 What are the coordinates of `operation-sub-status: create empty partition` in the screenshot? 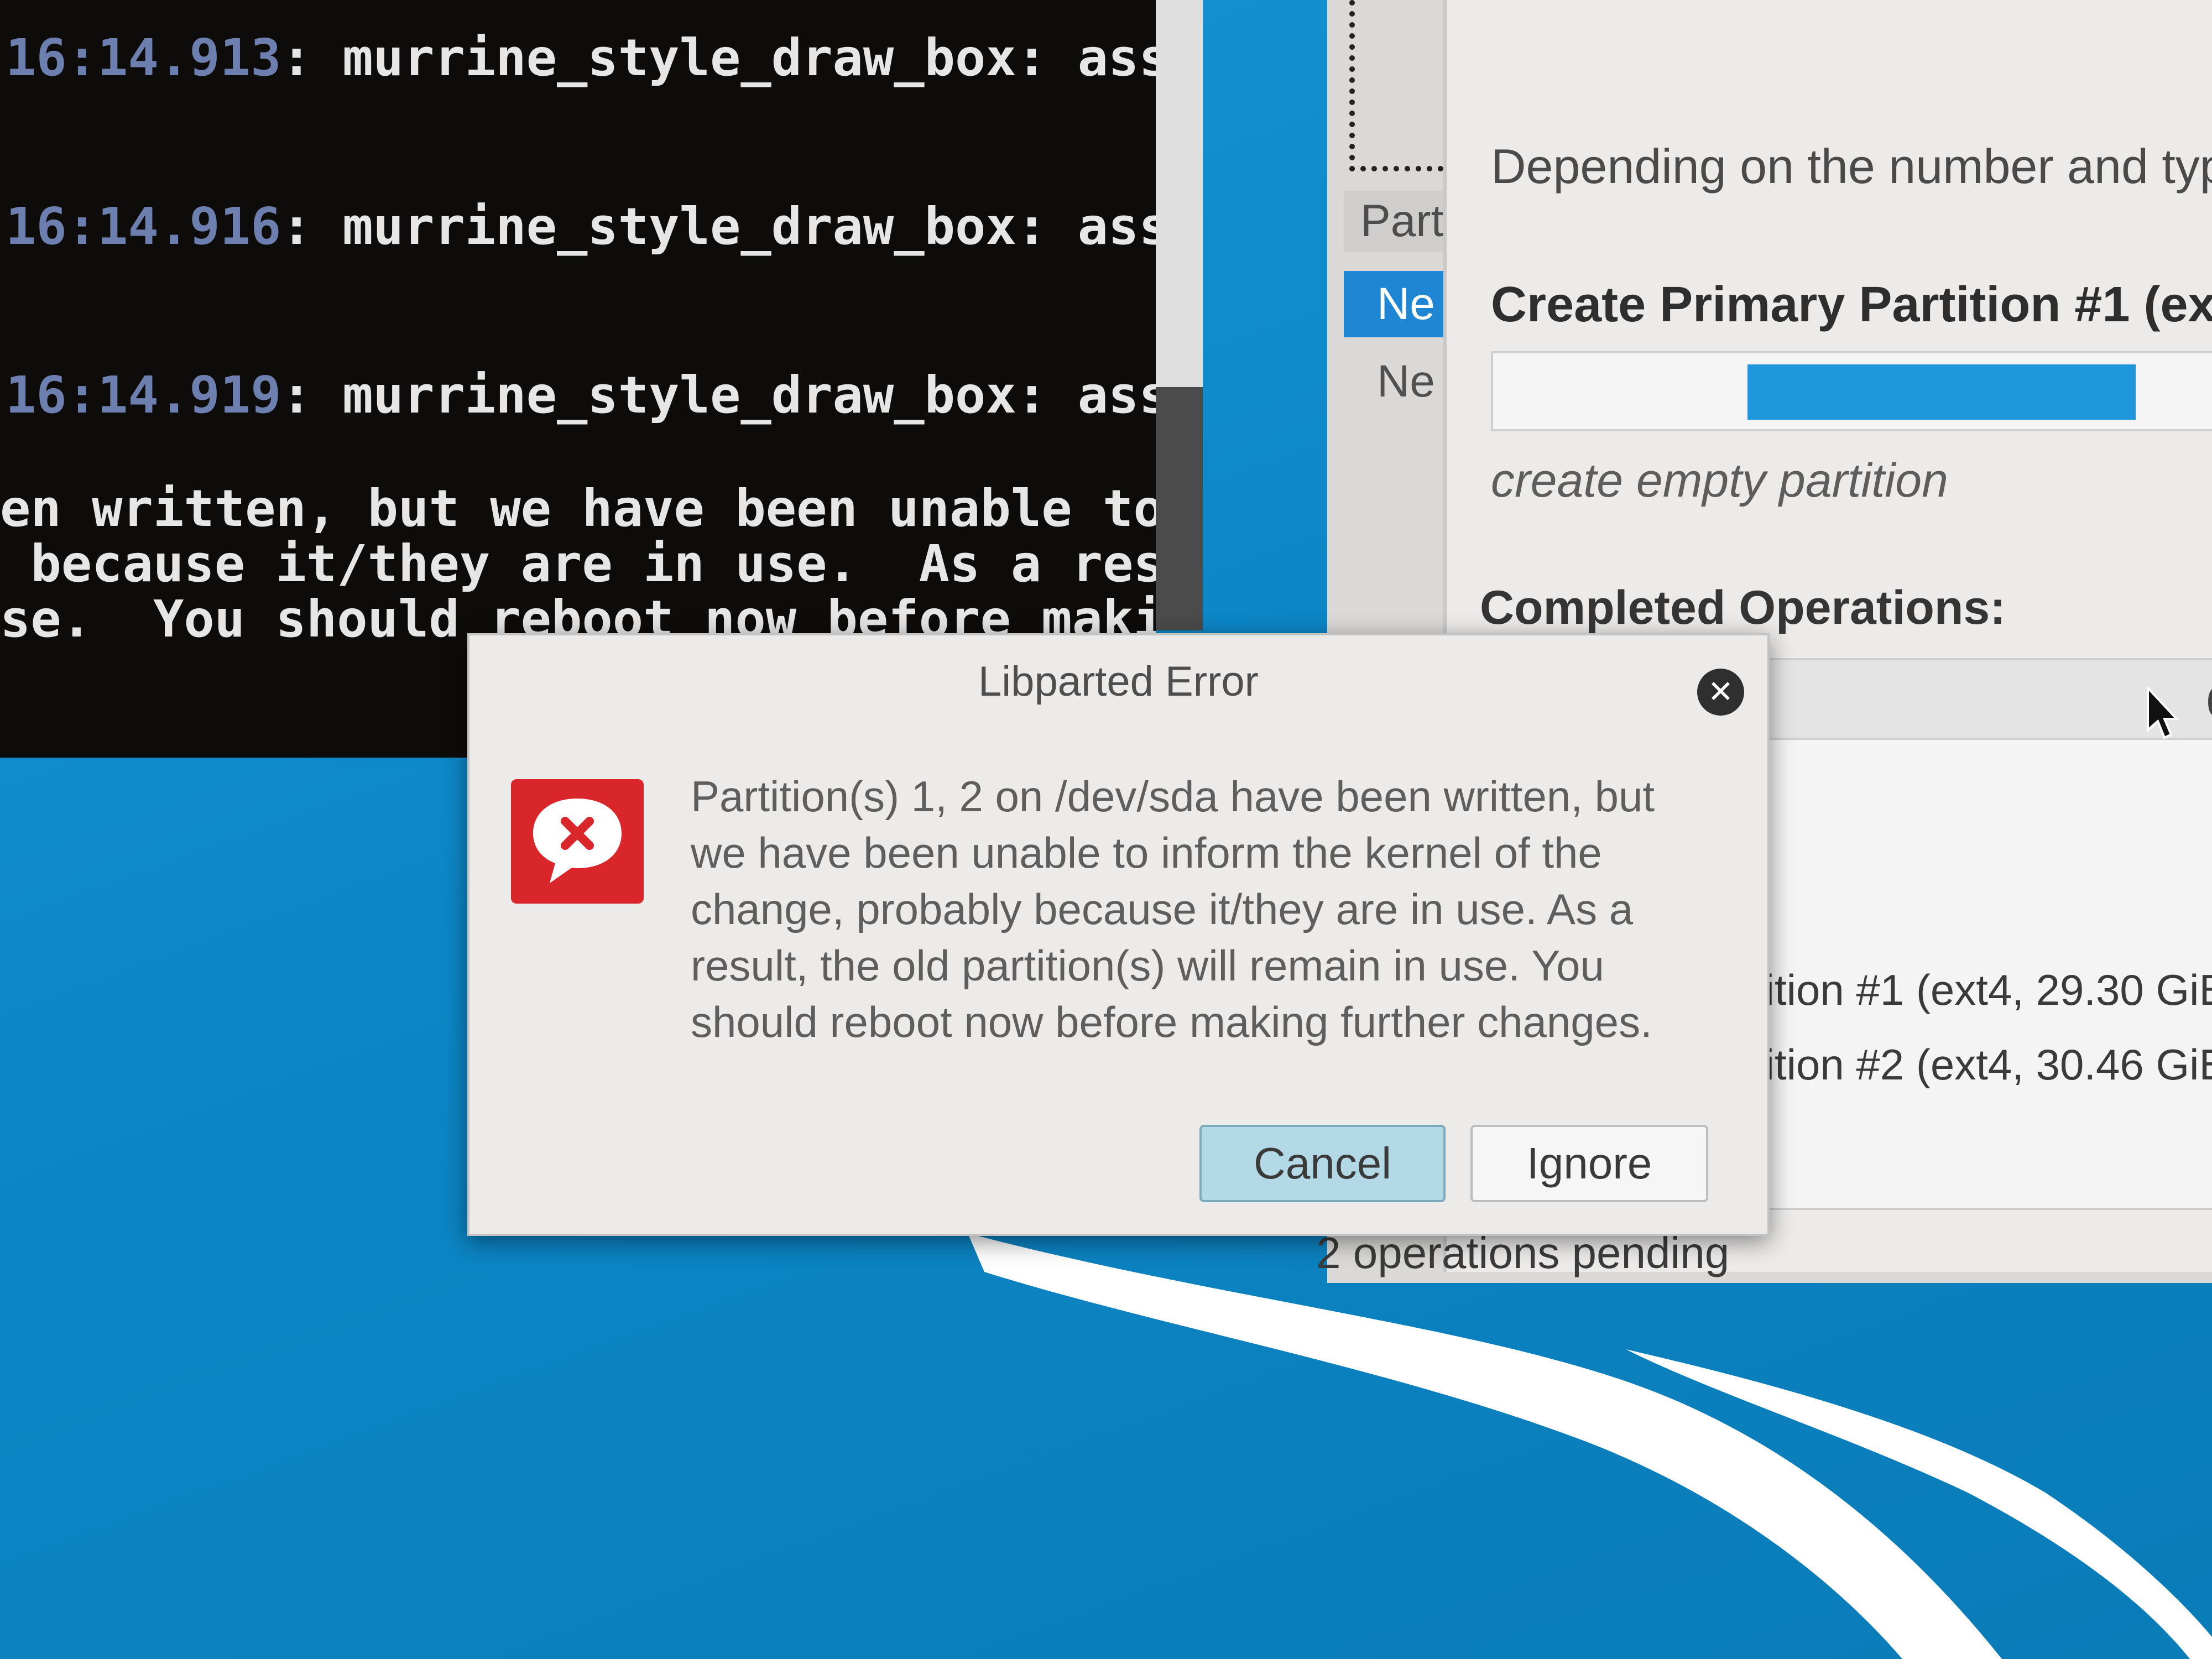 It's located at (1720, 481).